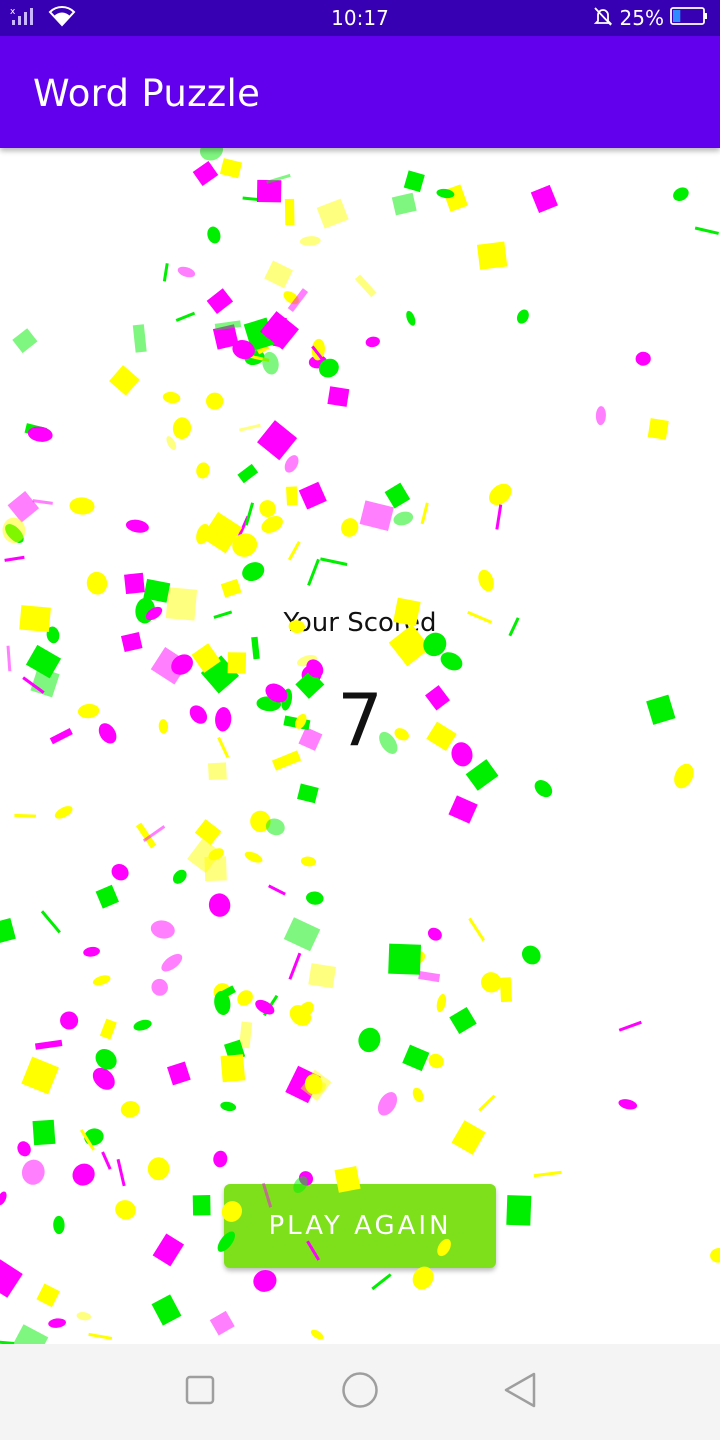  I want to click on app-bar: Word Puzzle, so click(360, 92).